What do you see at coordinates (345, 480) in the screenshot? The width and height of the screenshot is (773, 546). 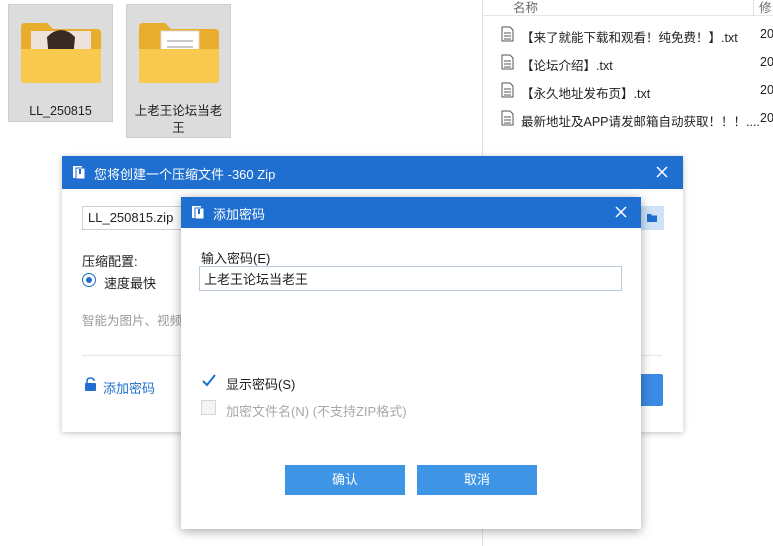 I see `confirm-button: 确认` at bounding box center [345, 480].